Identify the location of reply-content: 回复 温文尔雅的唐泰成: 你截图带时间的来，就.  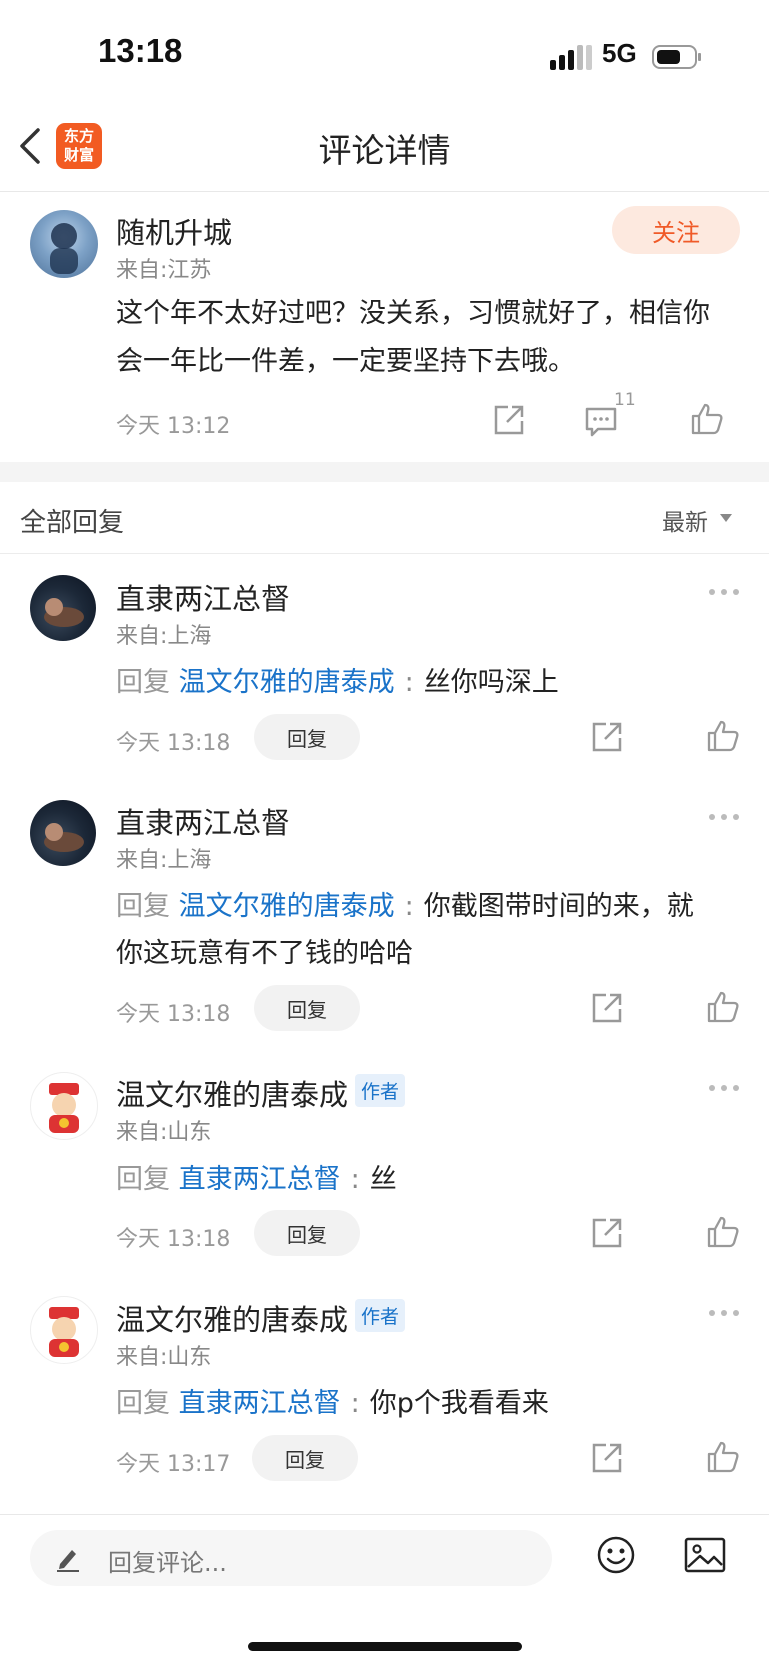
(405, 903).